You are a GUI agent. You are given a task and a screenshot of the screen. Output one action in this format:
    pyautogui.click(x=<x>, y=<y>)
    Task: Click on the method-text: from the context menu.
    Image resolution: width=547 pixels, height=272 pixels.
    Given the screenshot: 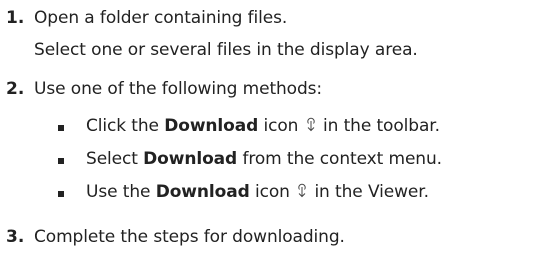 What is the action you would take?
    pyautogui.click(x=342, y=159)
    